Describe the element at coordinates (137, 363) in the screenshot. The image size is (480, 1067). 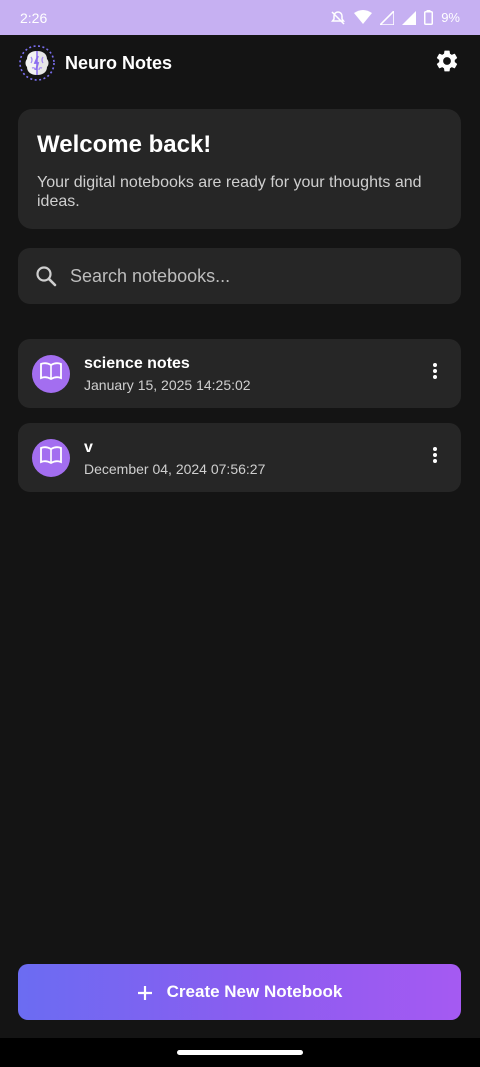
I see `notebook-title: science notes` at that location.